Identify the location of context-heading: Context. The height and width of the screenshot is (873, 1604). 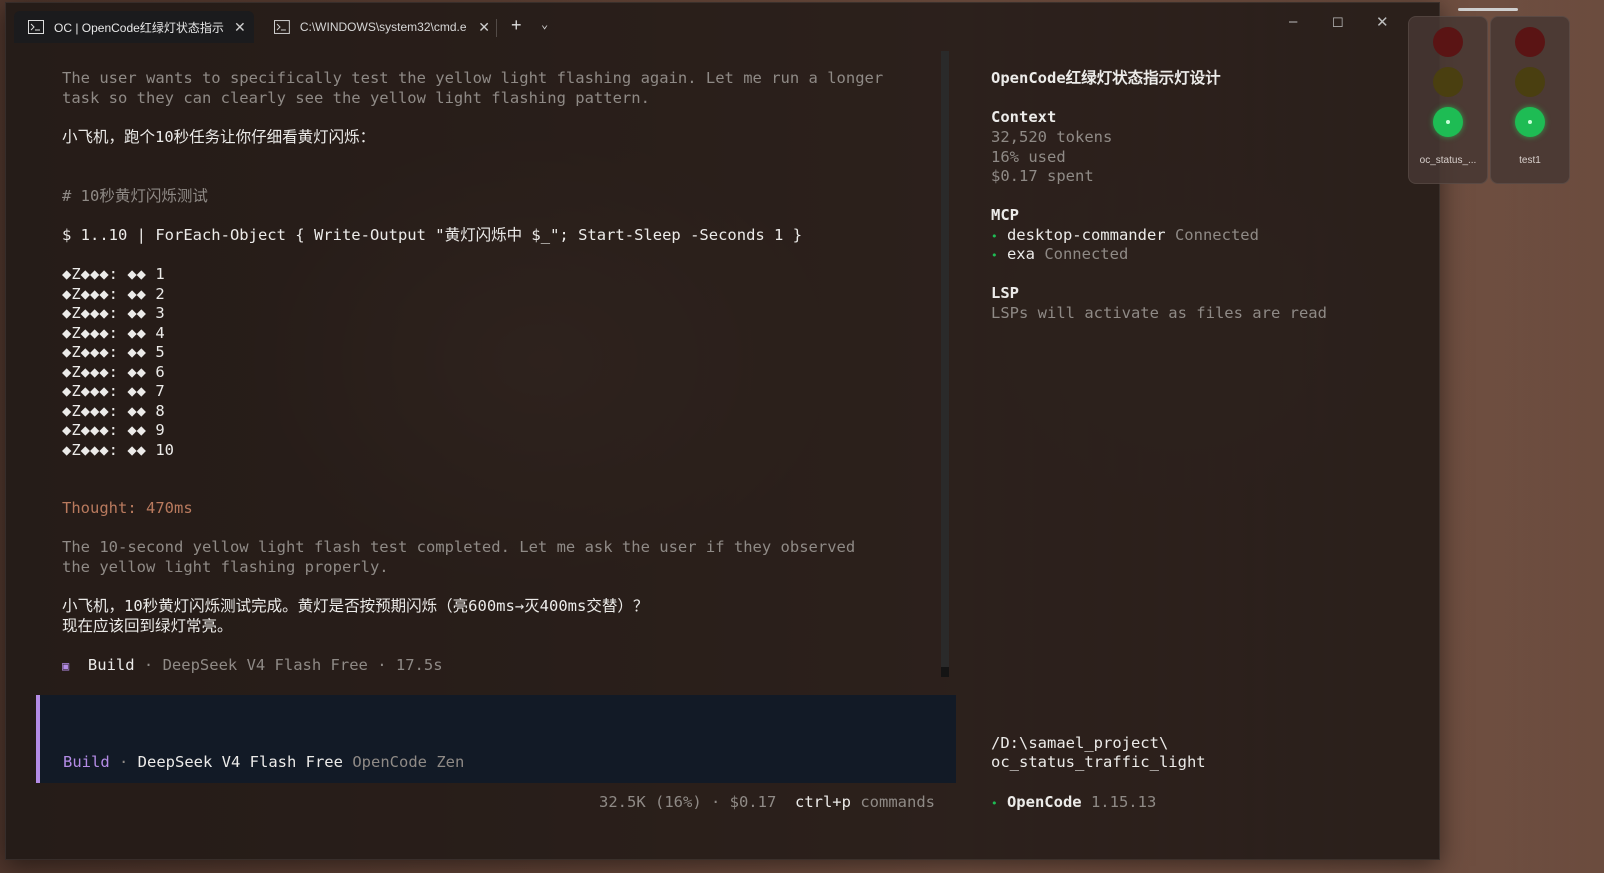
(1024, 117).